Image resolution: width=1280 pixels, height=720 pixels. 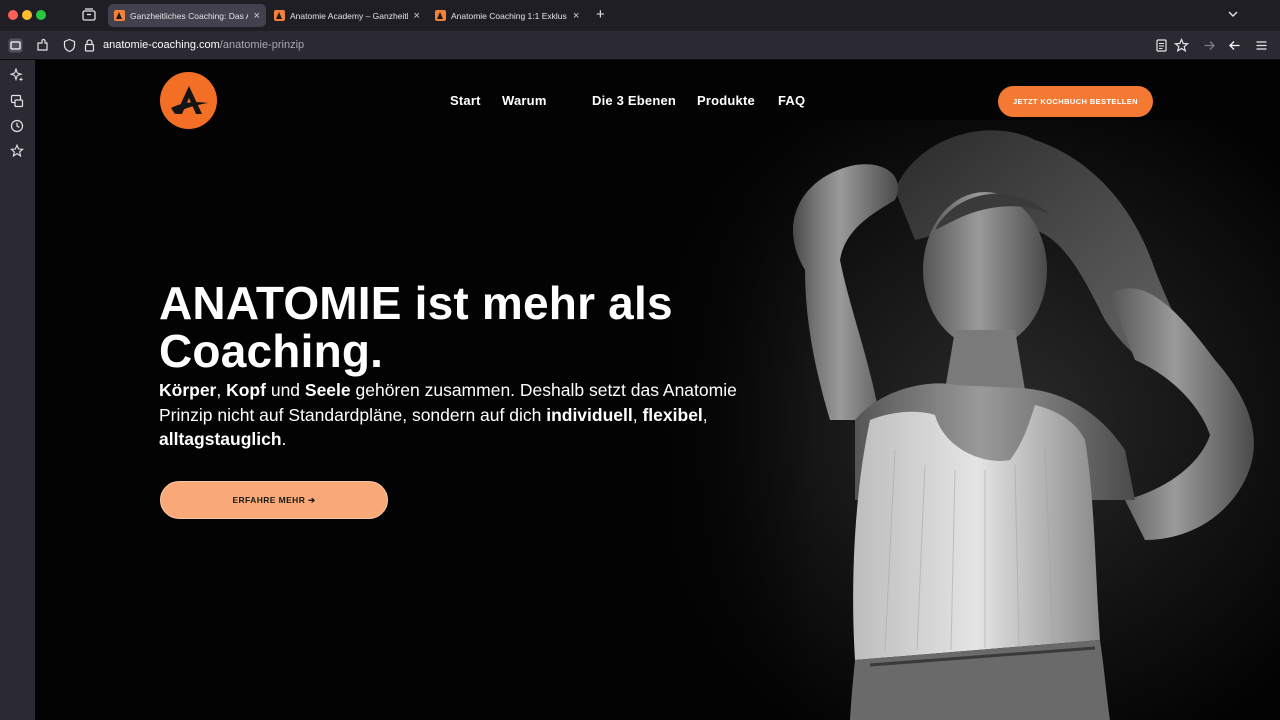 I want to click on url-field: anatomie-coaching.com/anatomie-prinzip, so click(x=203, y=45).